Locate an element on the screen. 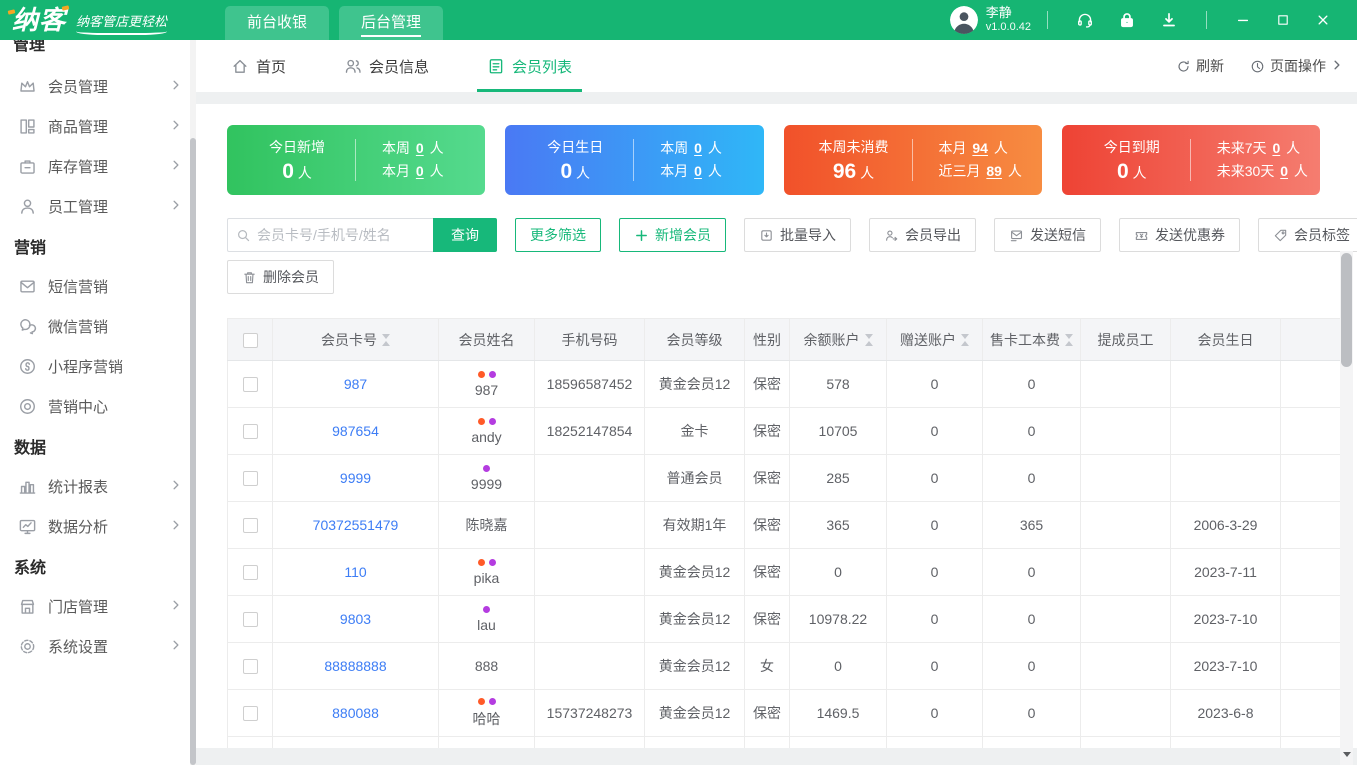 The height and width of the screenshot is (765, 1357). tab-label: 会员列表 is located at coordinates (542, 67).